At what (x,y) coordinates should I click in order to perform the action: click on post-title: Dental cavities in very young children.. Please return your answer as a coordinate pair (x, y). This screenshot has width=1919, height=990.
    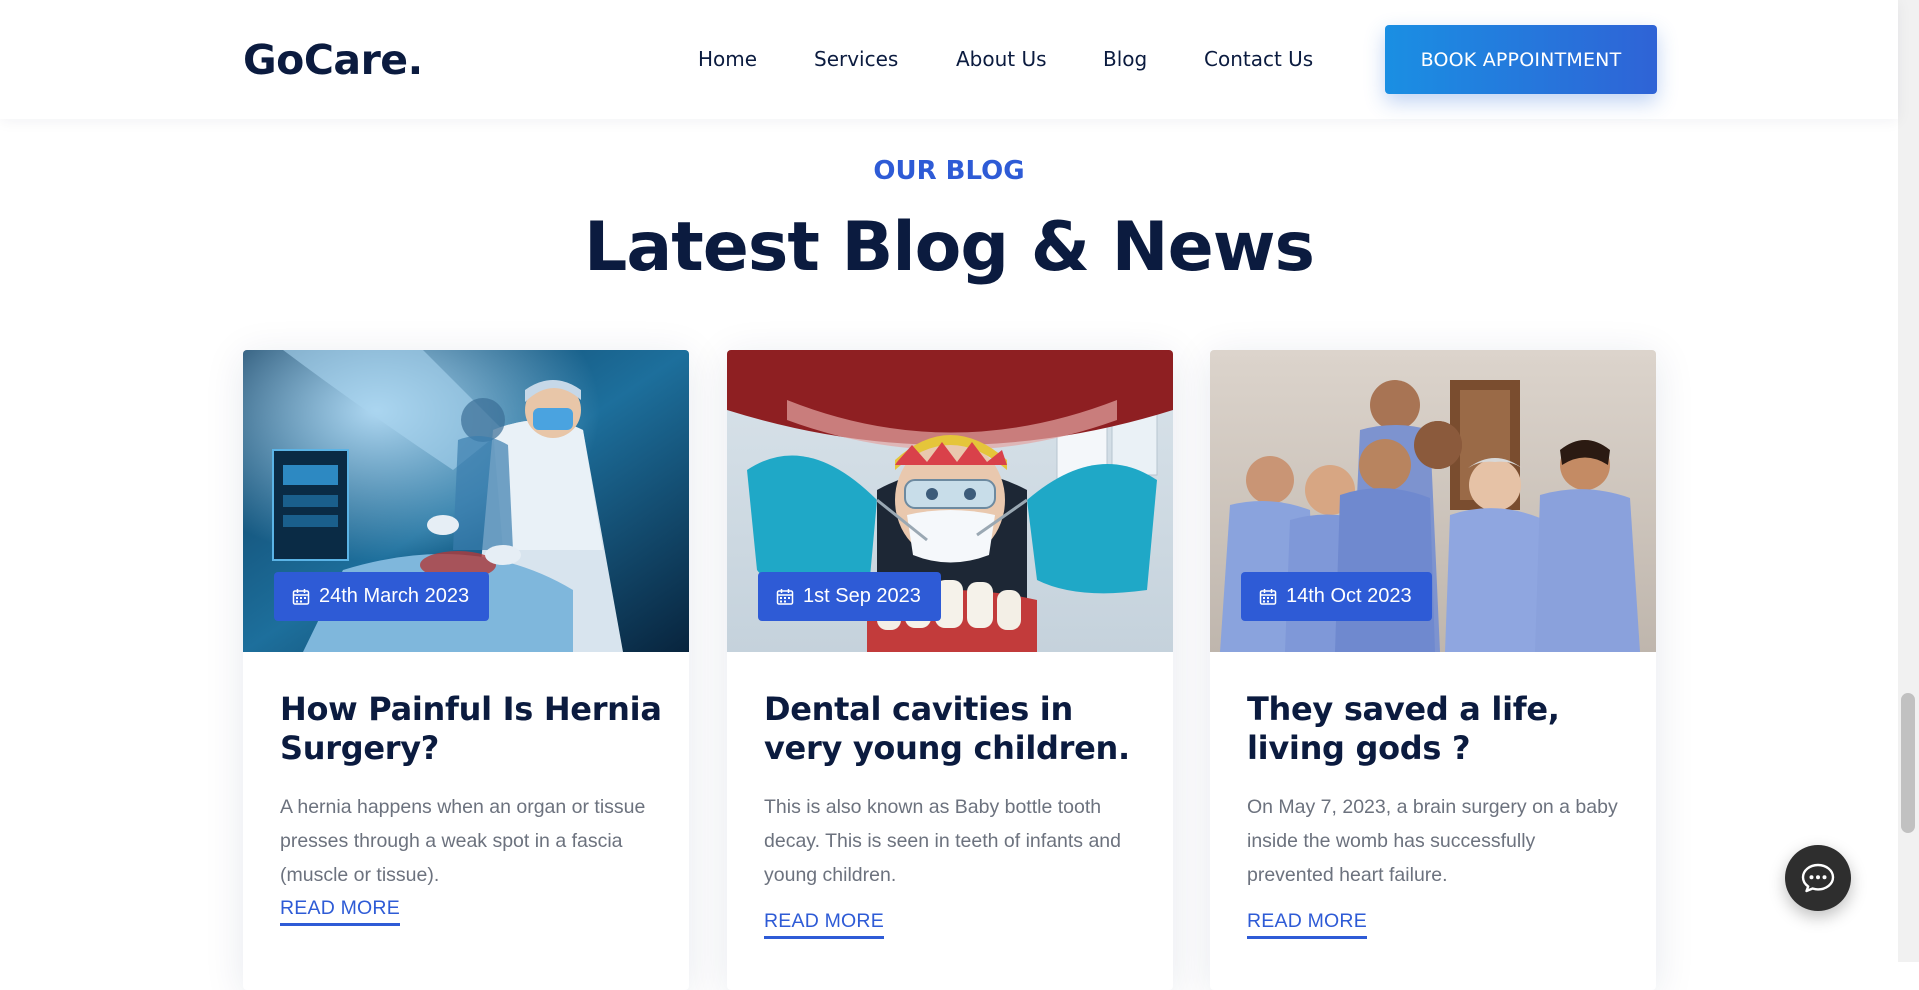
    Looking at the image, I should click on (959, 729).